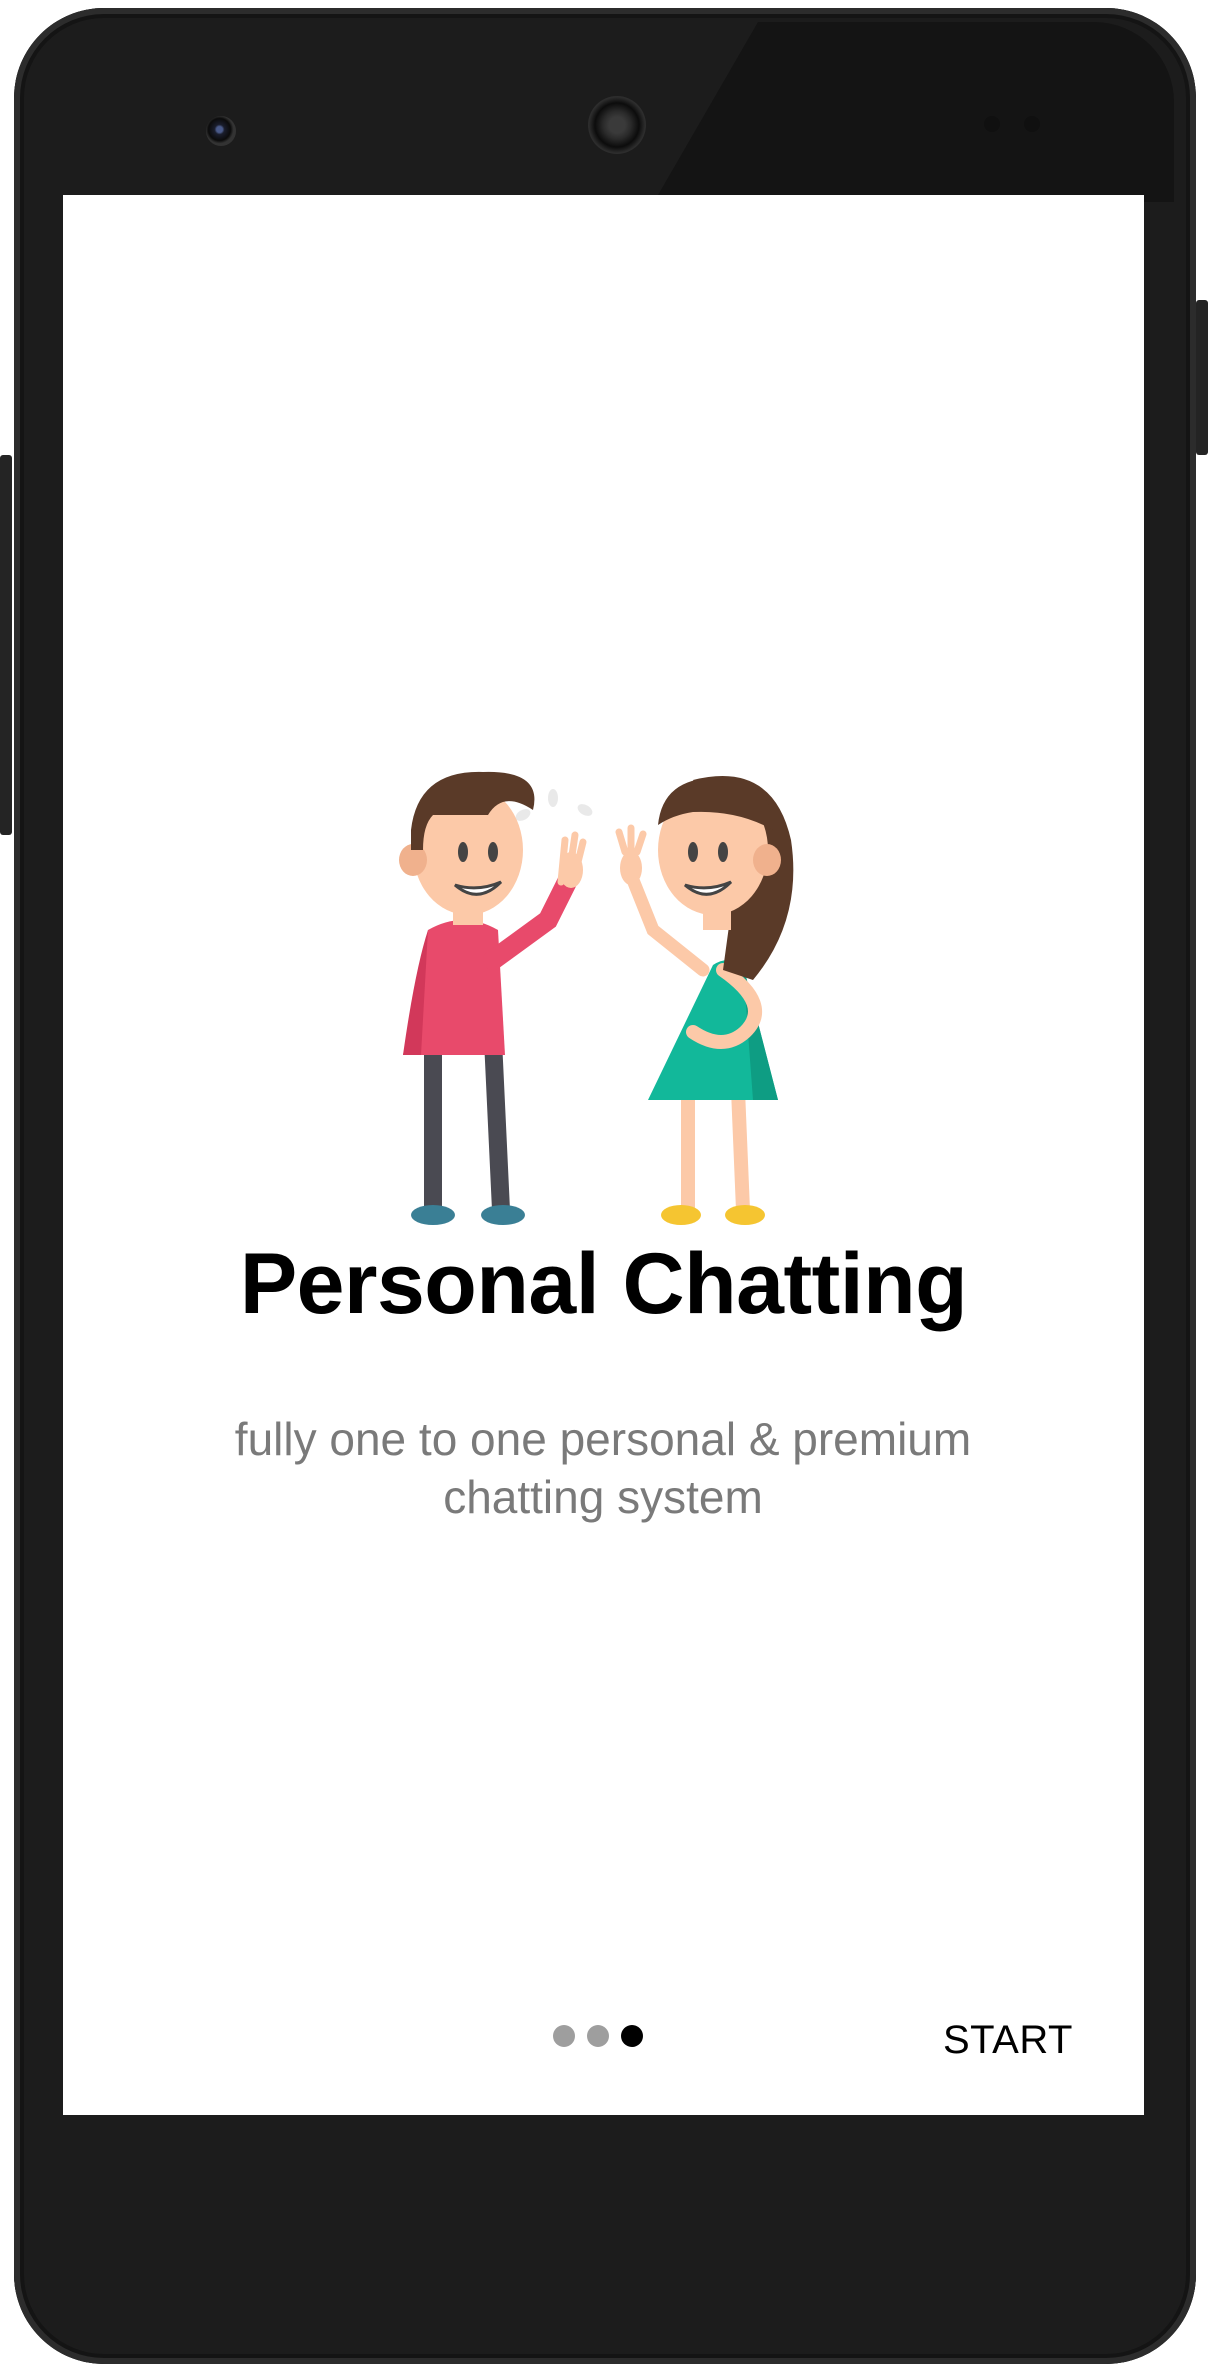 The height and width of the screenshot is (2375, 1210). I want to click on high-five-couple-icon, so click(596, 998).